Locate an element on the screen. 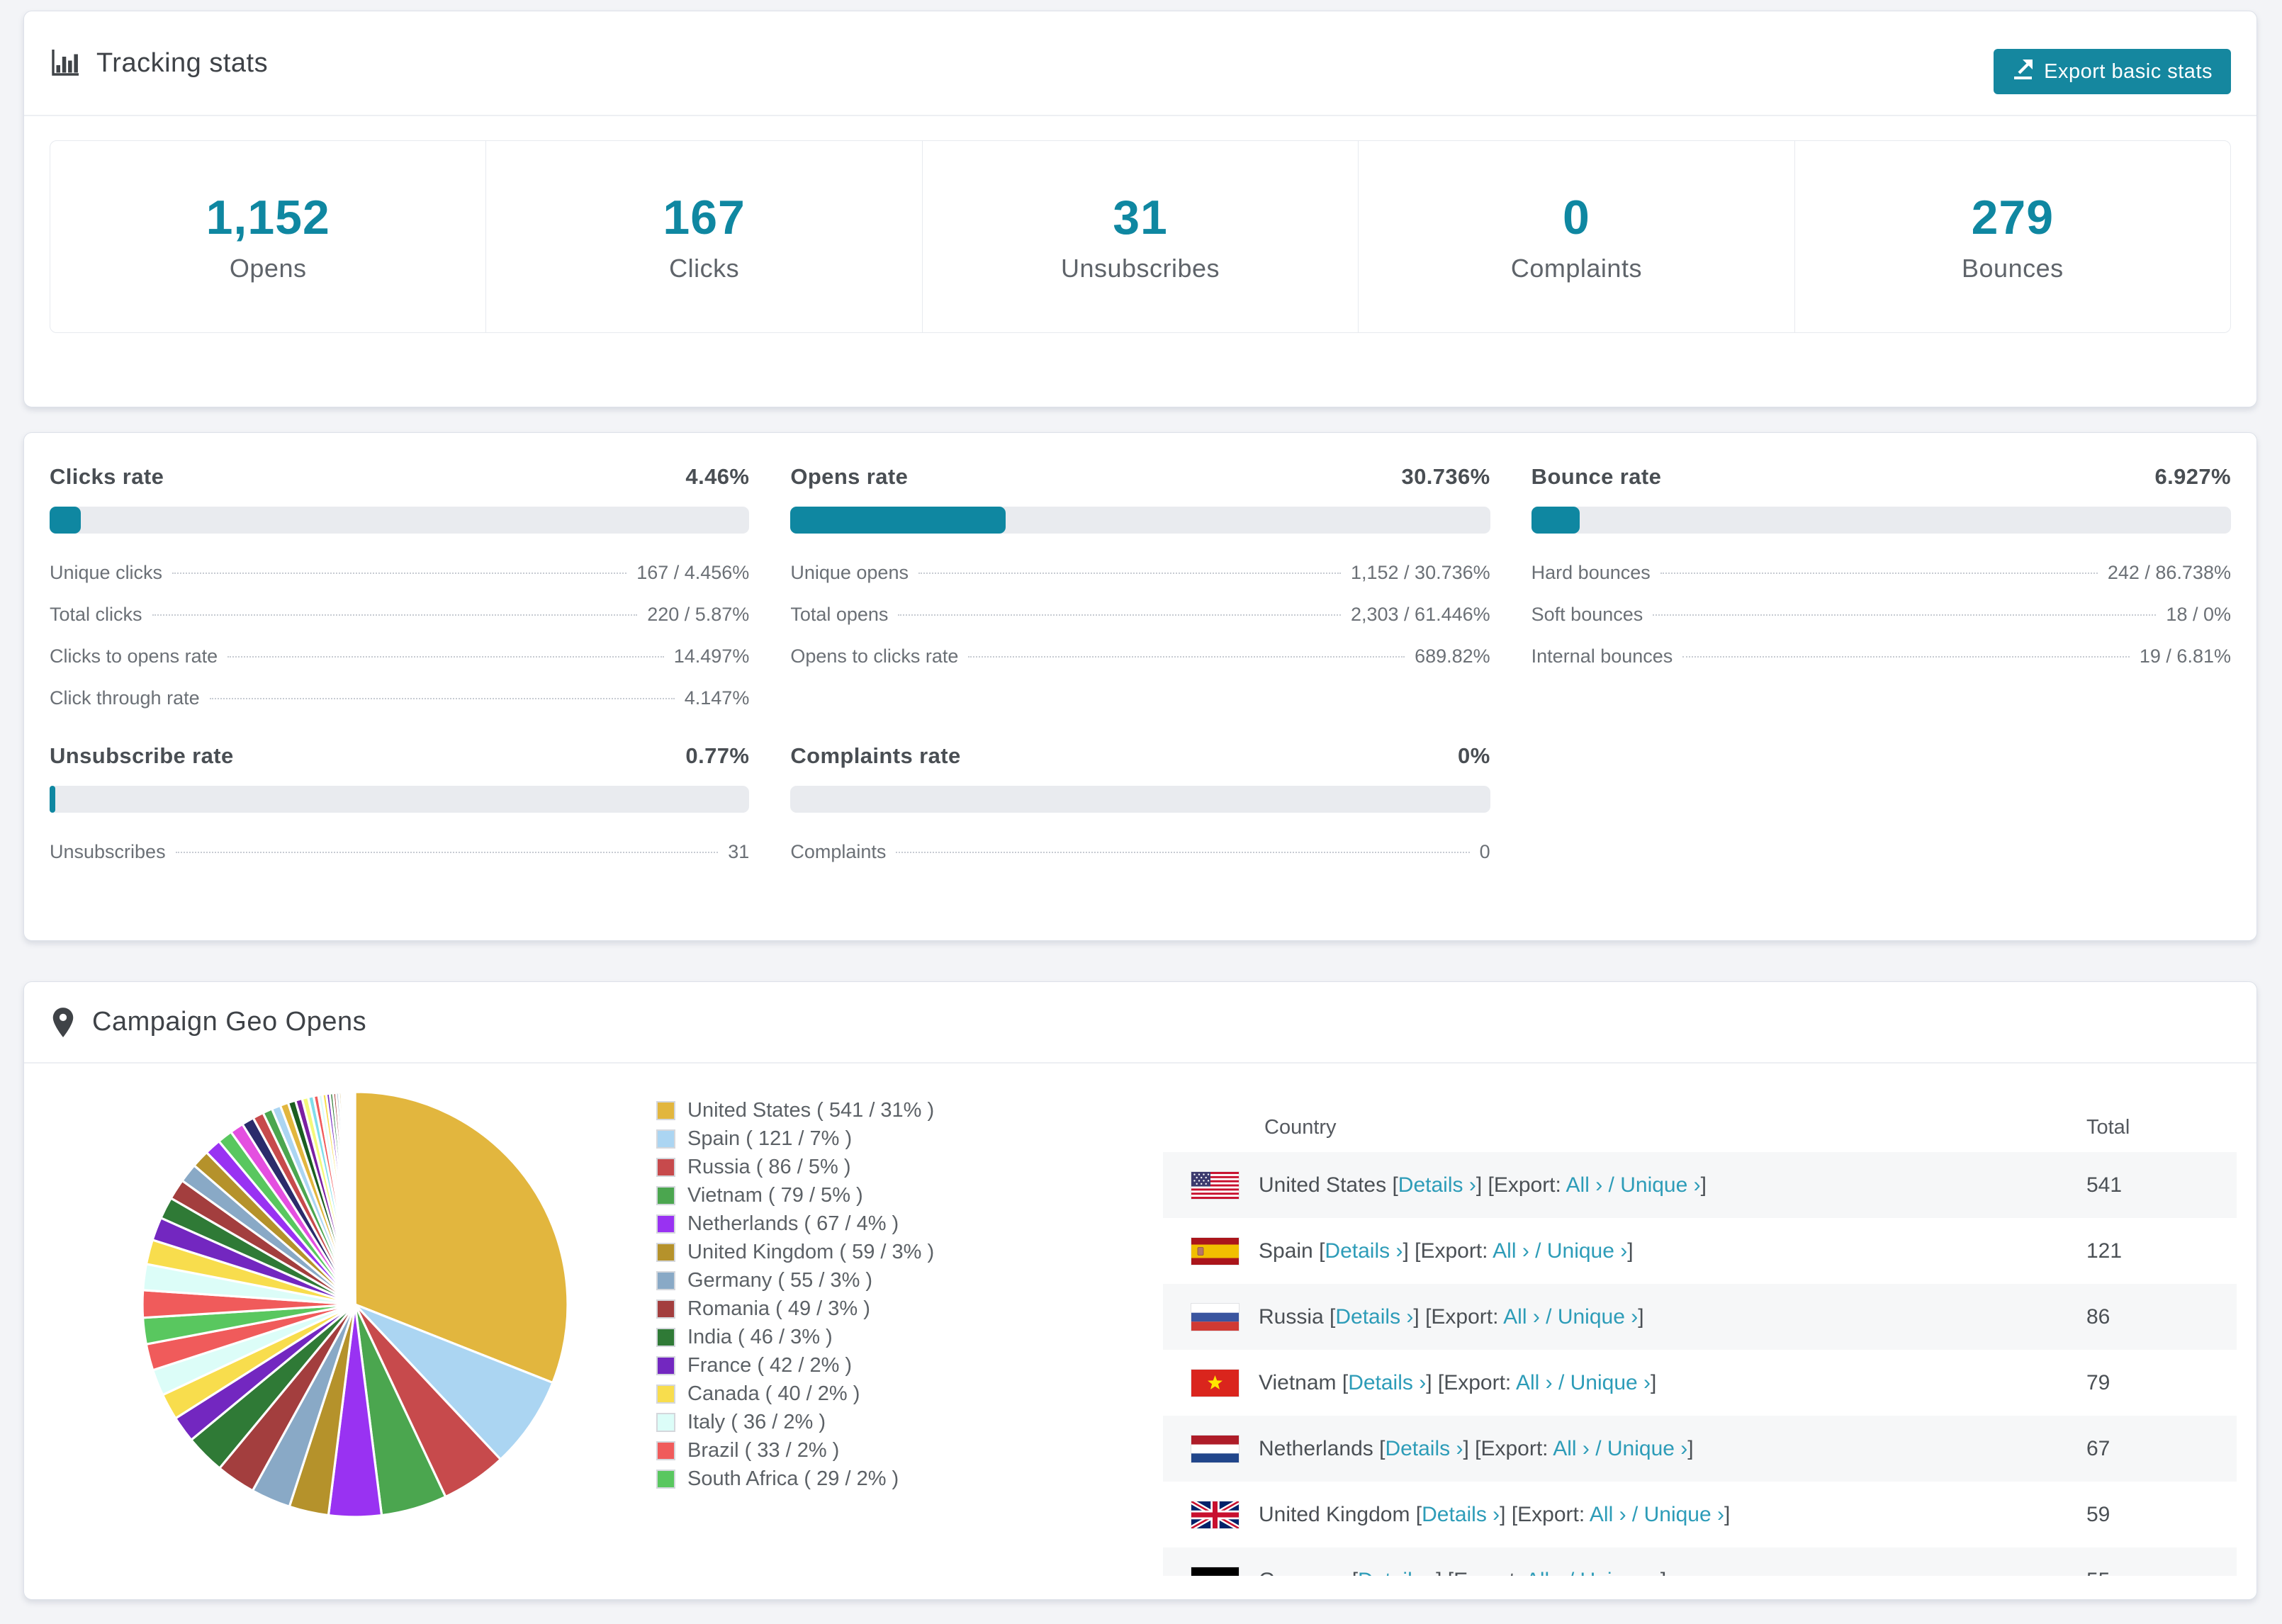 The image size is (2282, 1624). country-name: Vietnam [ is located at coordinates (1304, 1382).